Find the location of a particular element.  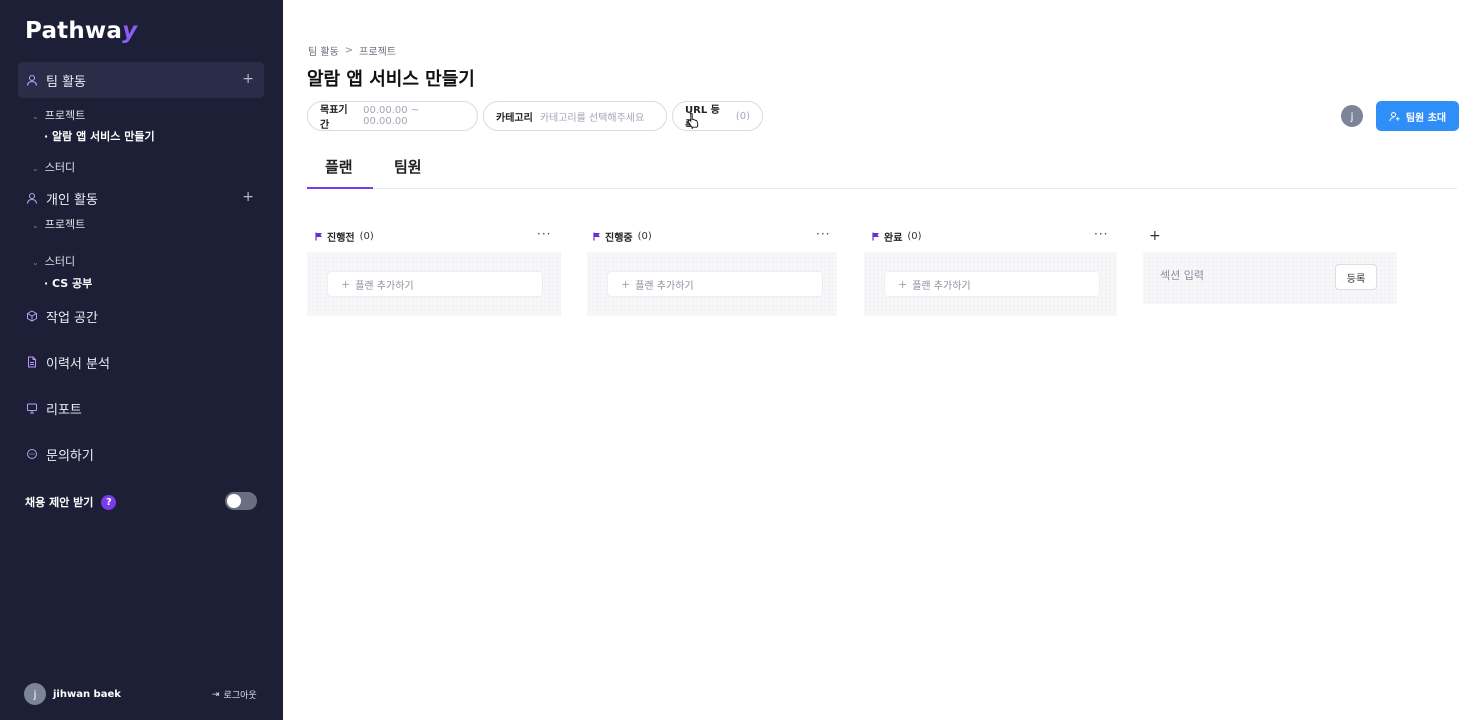

sidebar-personal-study: ⌄ 스터디 is located at coordinates (53, 261).